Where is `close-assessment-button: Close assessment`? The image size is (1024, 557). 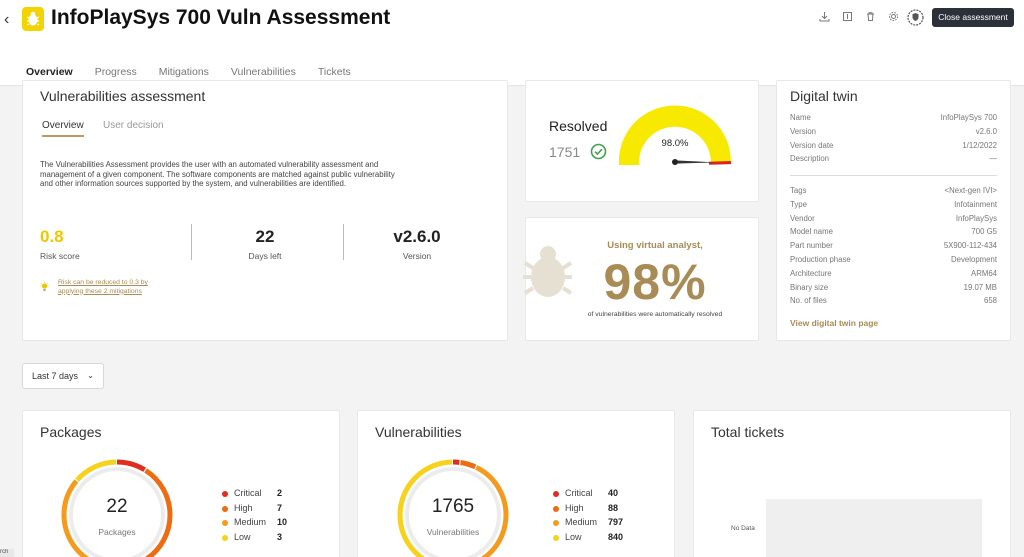 close-assessment-button: Close assessment is located at coordinates (973, 17).